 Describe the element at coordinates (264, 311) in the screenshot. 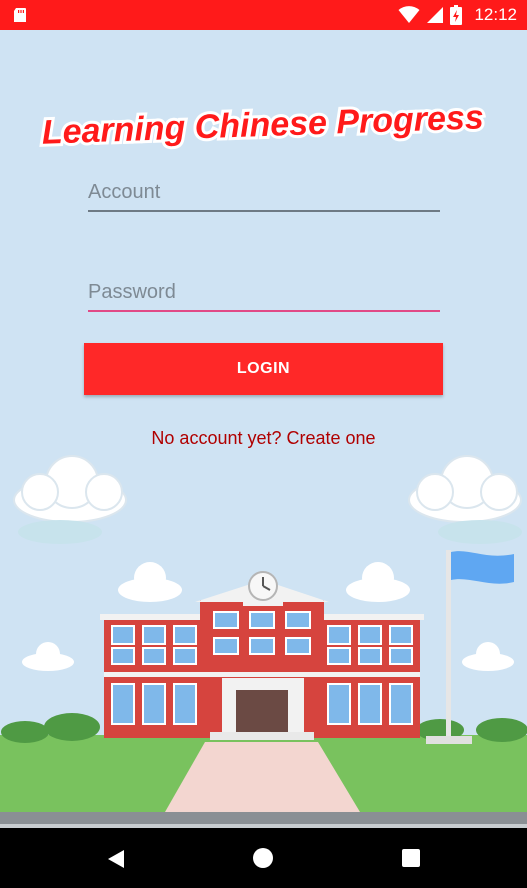

I see `password-underline` at that location.